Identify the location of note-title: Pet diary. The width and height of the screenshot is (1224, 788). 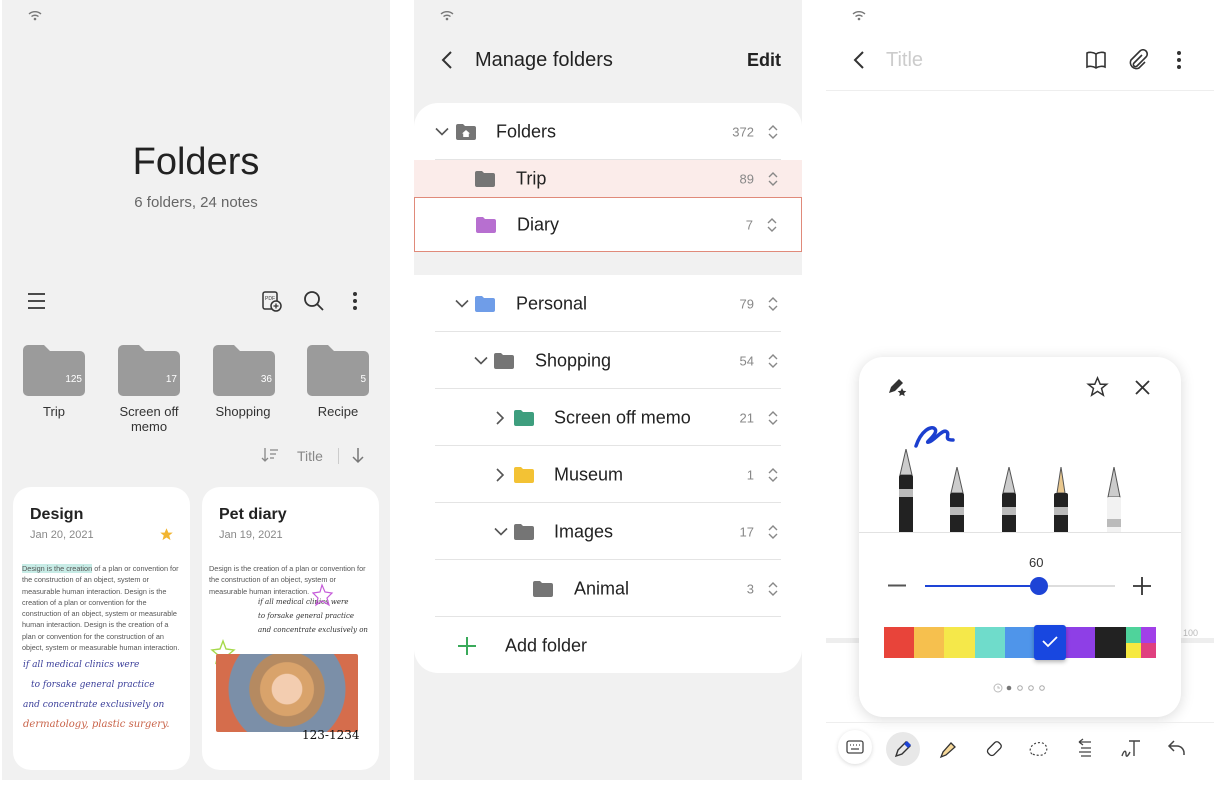
(253, 514).